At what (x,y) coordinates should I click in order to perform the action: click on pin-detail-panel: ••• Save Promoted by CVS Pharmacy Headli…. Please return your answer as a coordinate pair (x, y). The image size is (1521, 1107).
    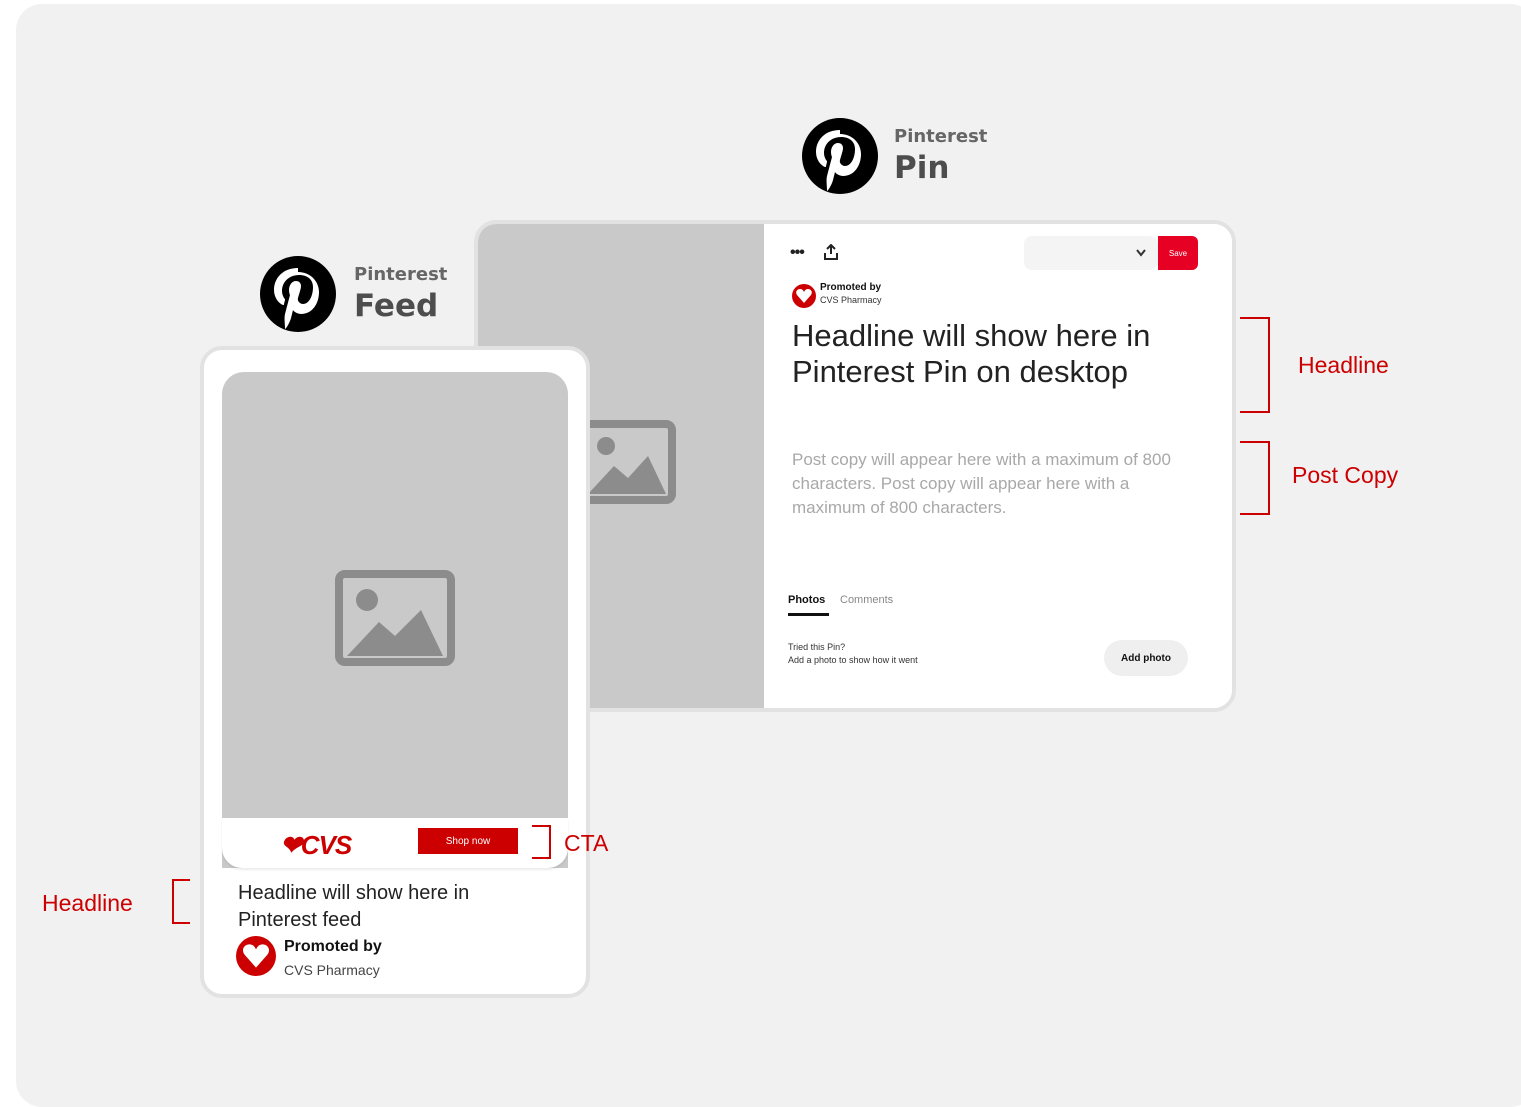
    Looking at the image, I should click on (998, 466).